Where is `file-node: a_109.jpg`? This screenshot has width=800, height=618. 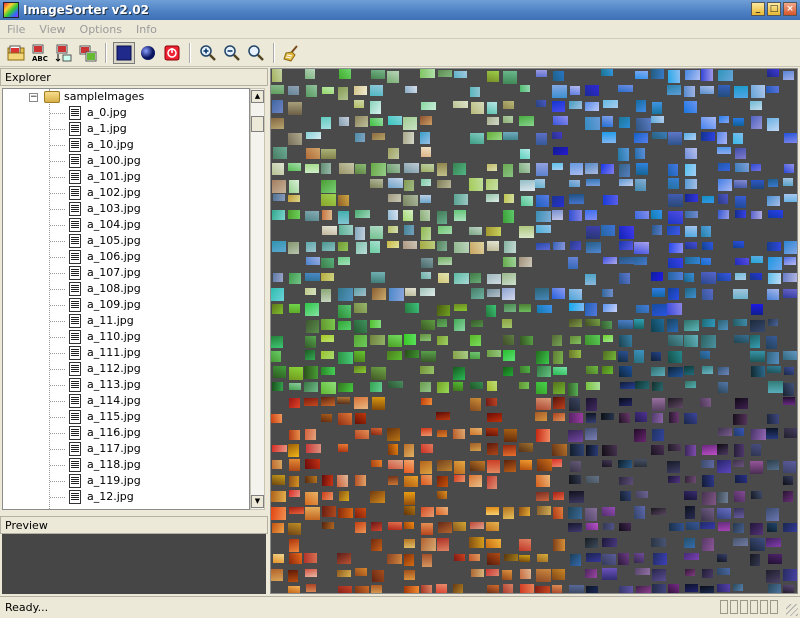 file-node: a_109.jpg is located at coordinates (105, 305).